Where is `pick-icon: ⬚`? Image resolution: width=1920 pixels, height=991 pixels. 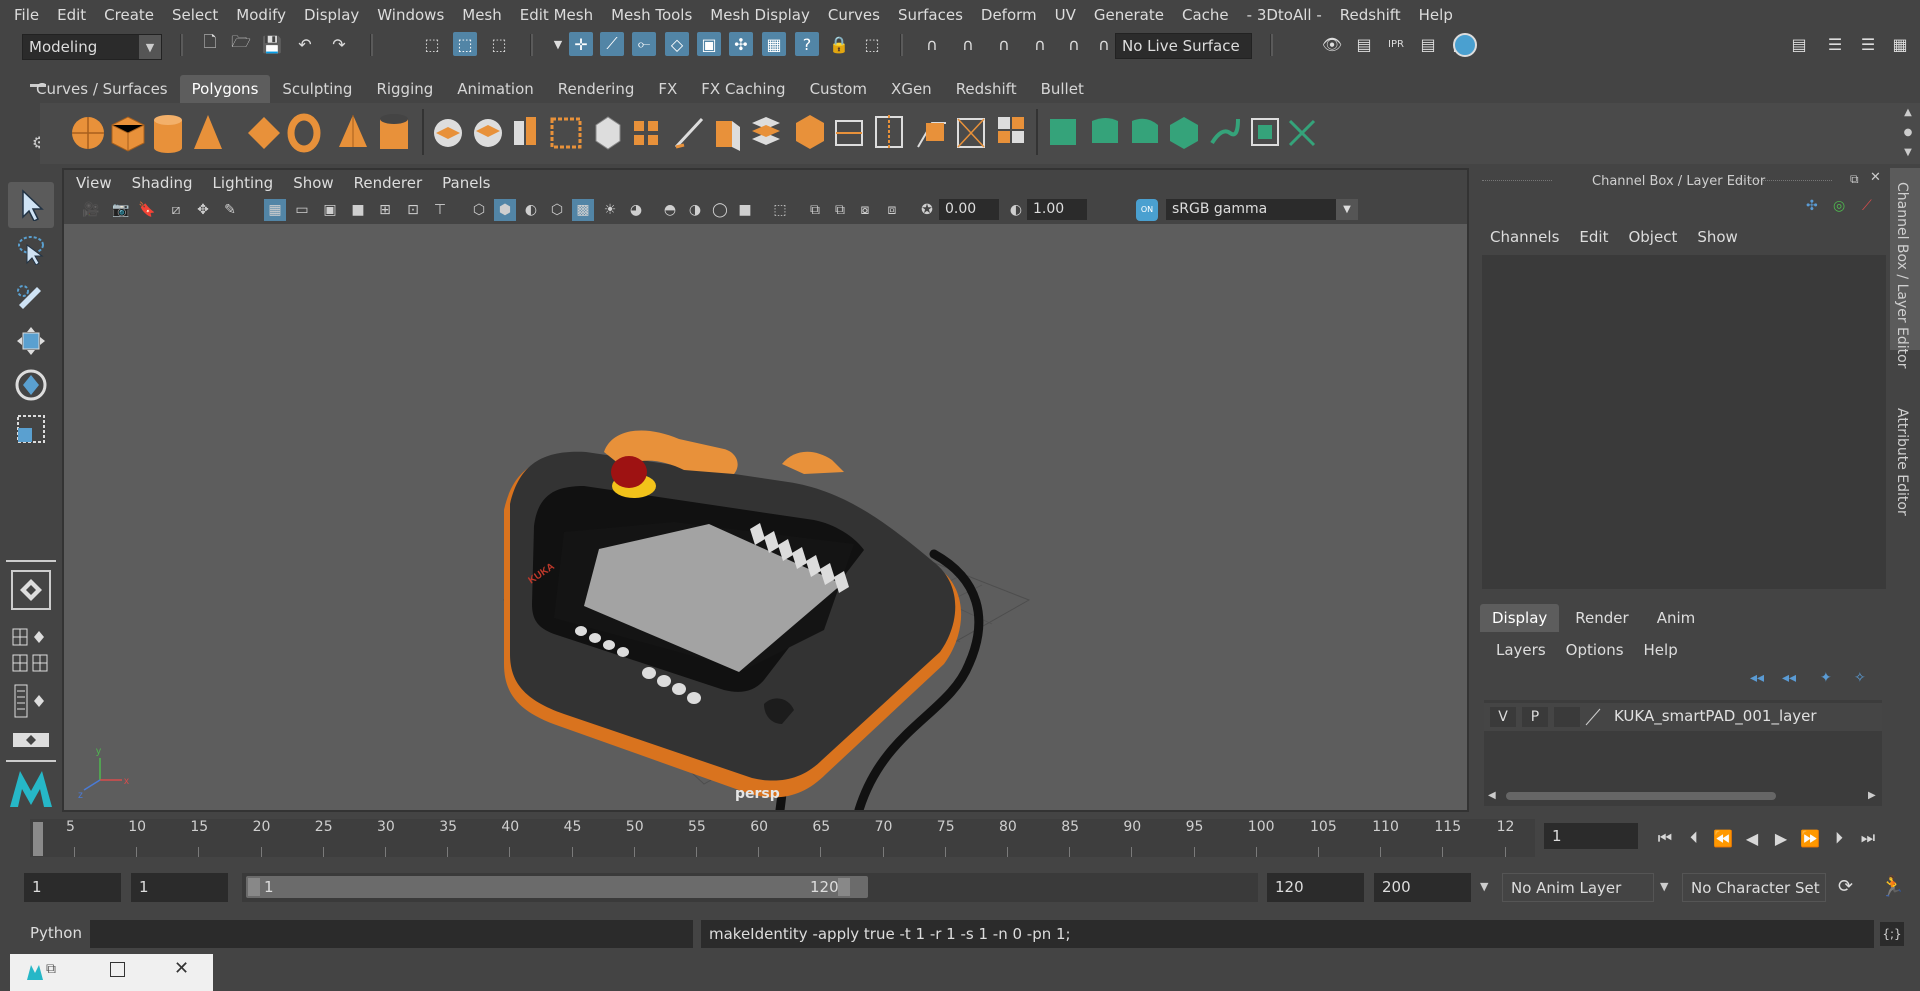 pick-icon: ⬚ is located at coordinates (872, 44).